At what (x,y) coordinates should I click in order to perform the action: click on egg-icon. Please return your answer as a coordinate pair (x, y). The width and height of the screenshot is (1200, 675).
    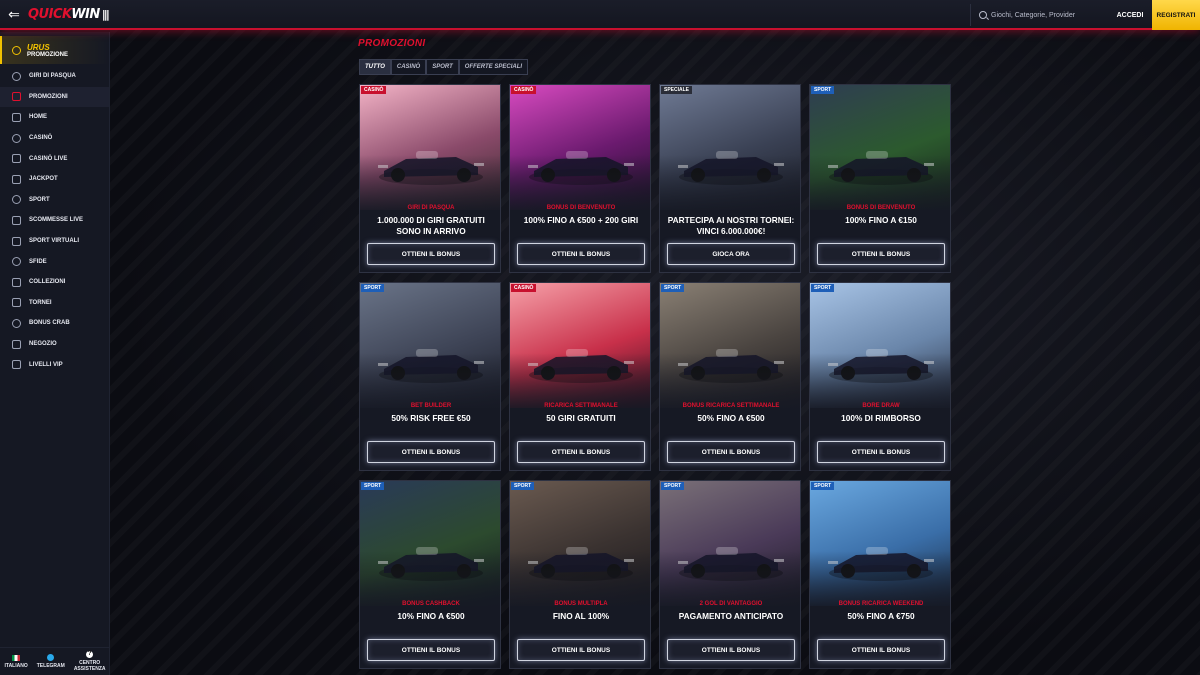
    Looking at the image, I should click on (16, 76).